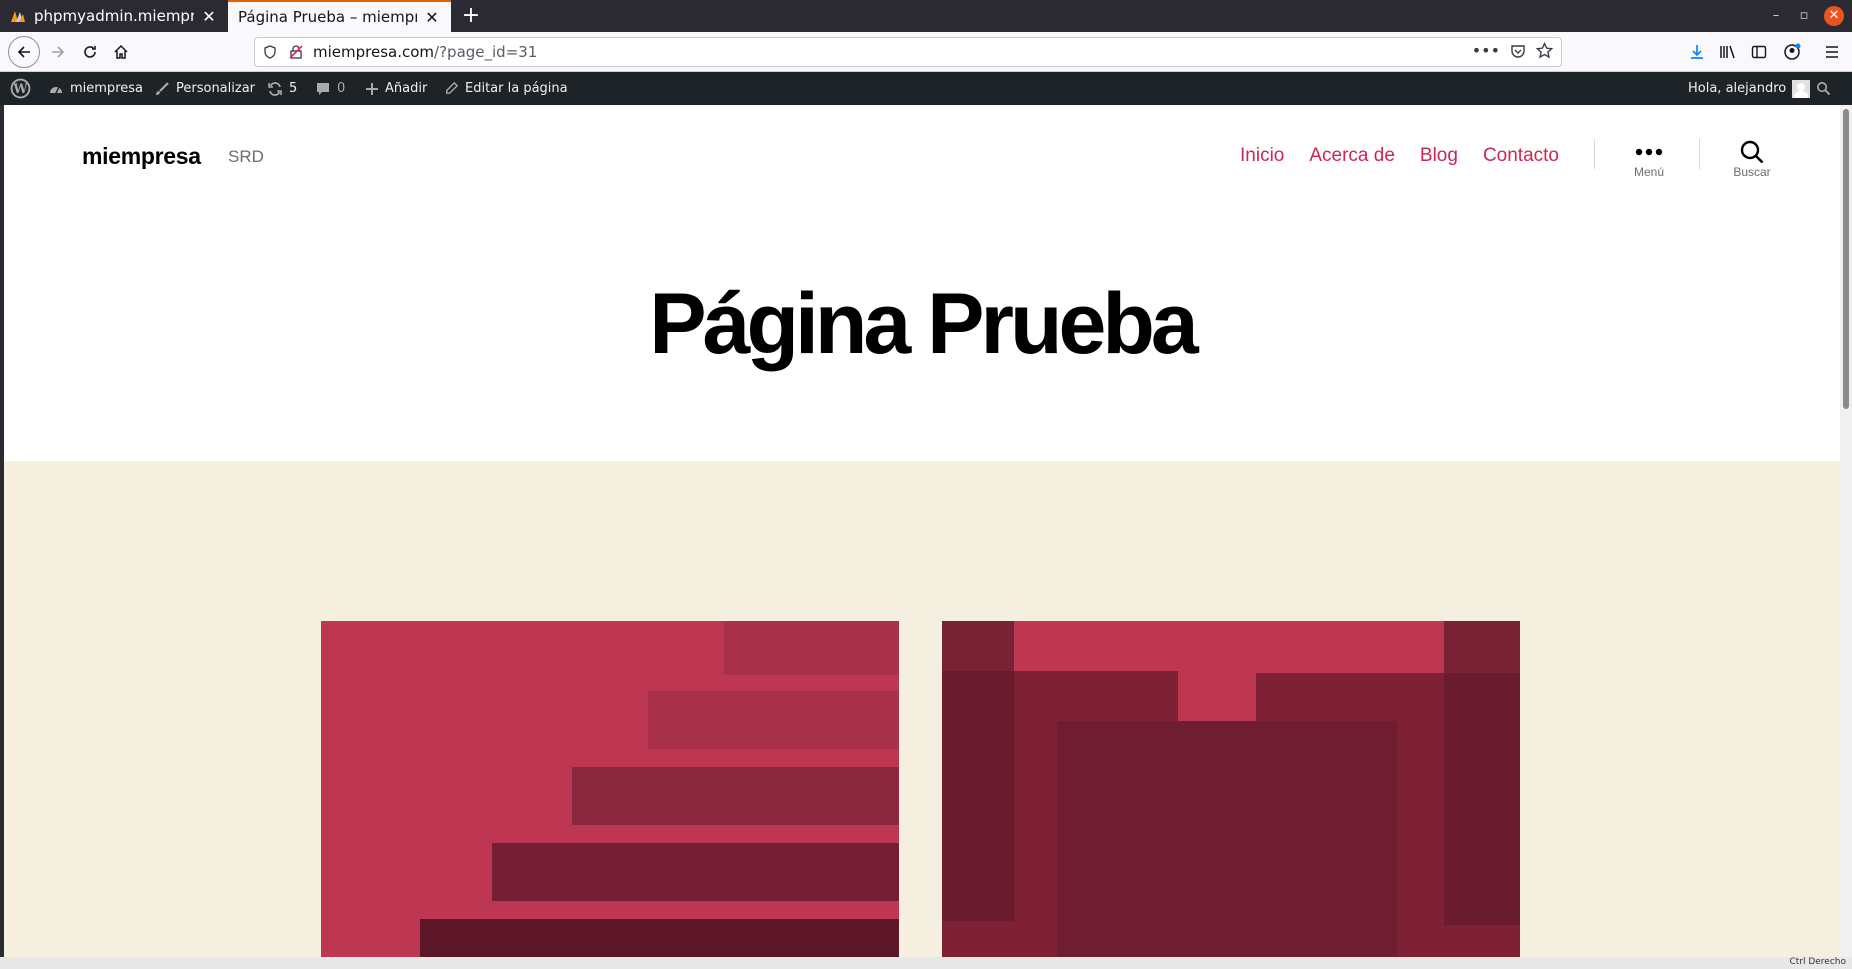 Image resolution: width=1852 pixels, height=969 pixels. I want to click on plus-icon, so click(372, 89).